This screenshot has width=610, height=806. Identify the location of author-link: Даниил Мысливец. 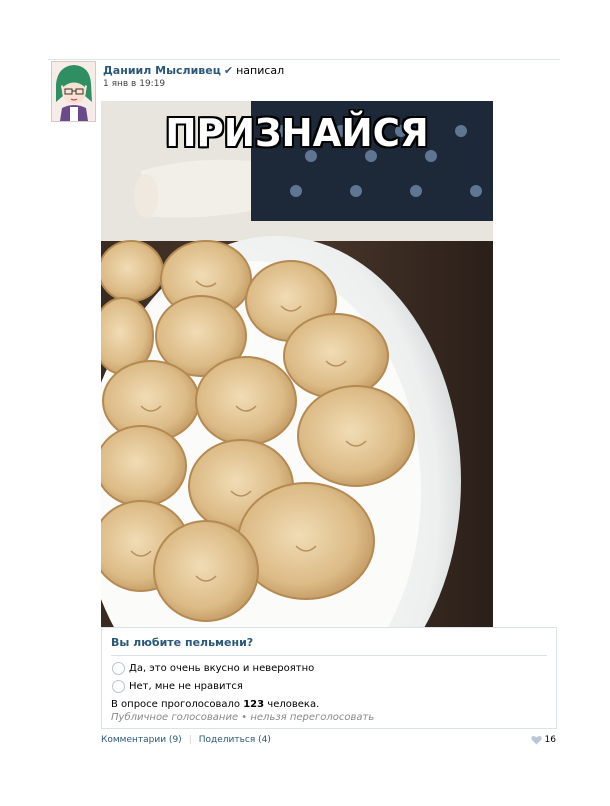
(162, 70).